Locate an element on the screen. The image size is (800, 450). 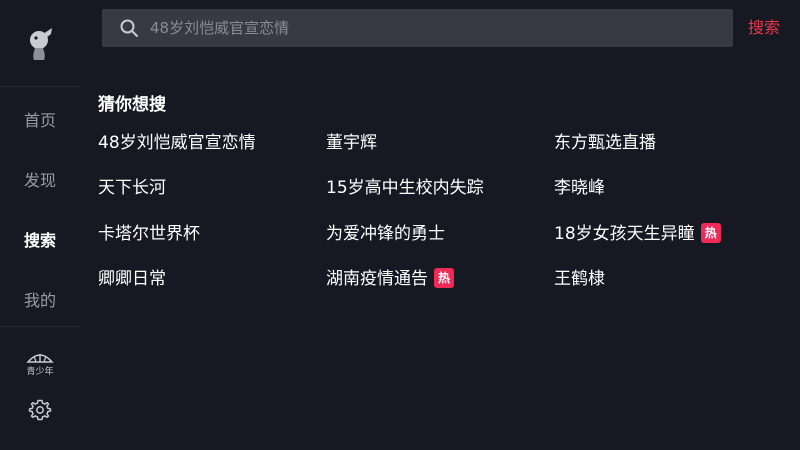
suggestion-item: 48岁刘恺威官宣恋情 is located at coordinates (177, 143).